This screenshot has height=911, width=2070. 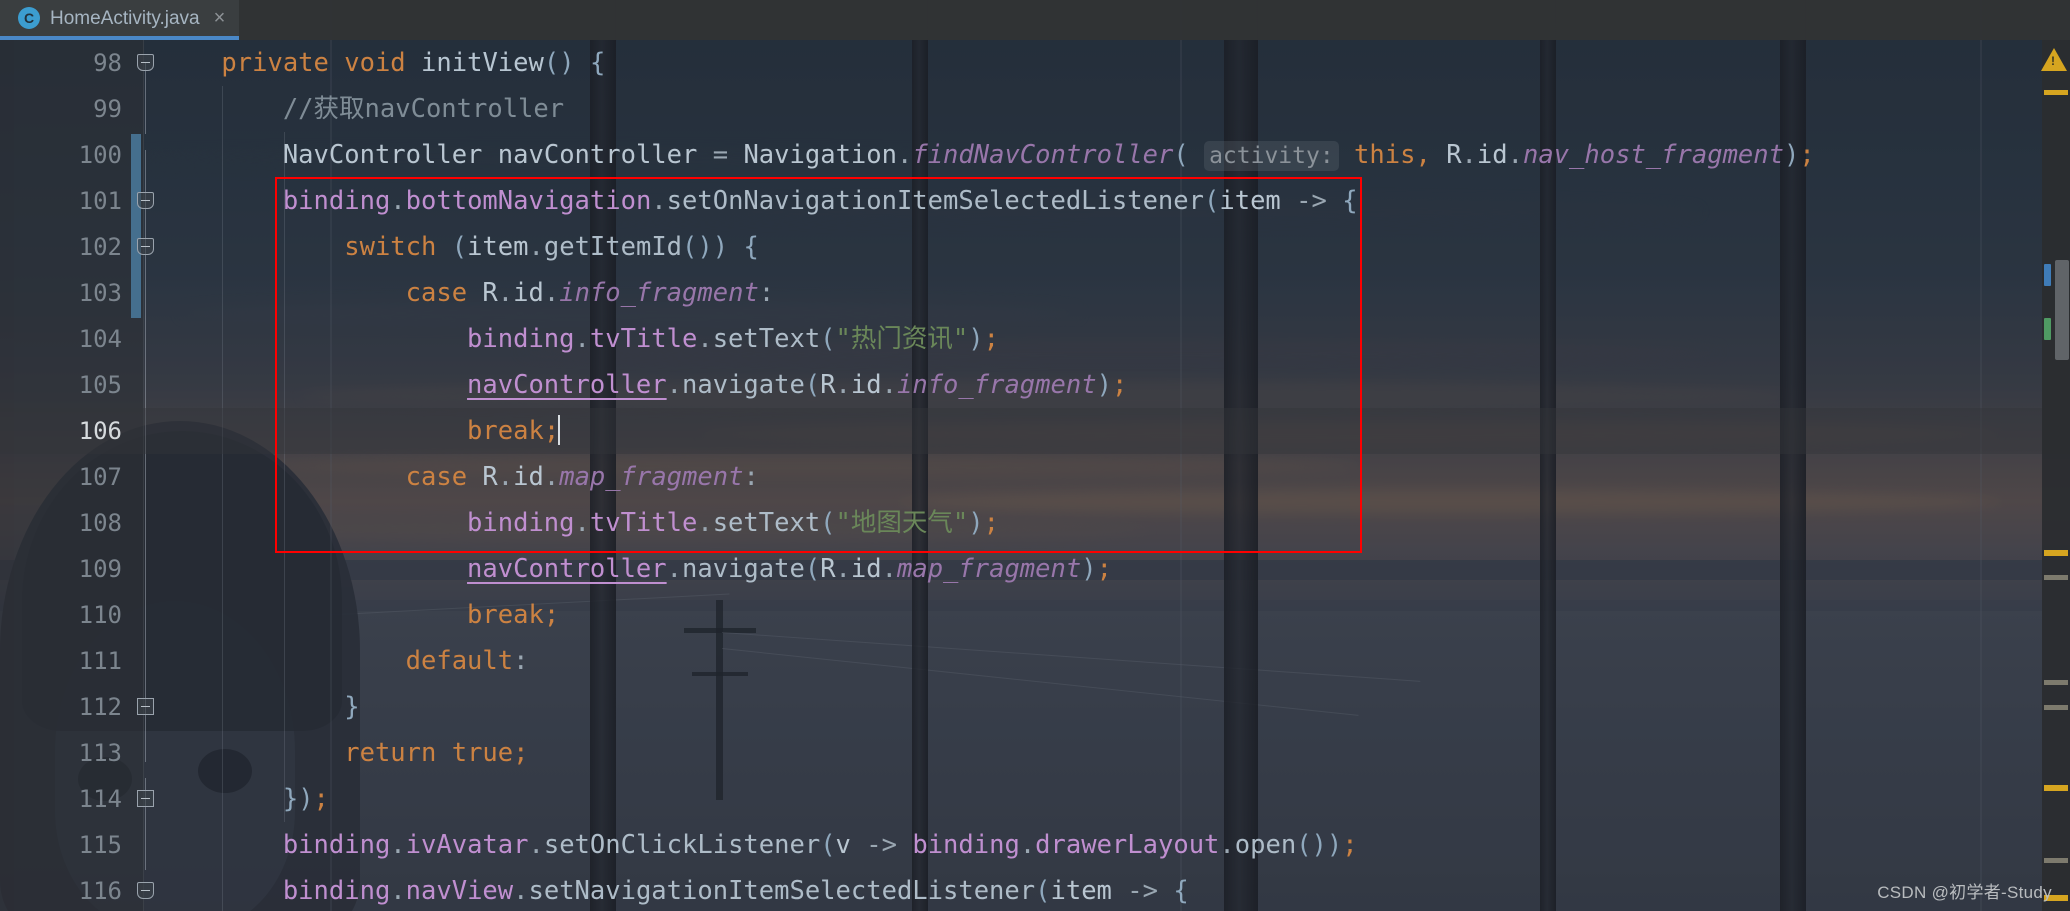 I want to click on code-token-fld: nav_host_fragment, so click(x=1653, y=155).